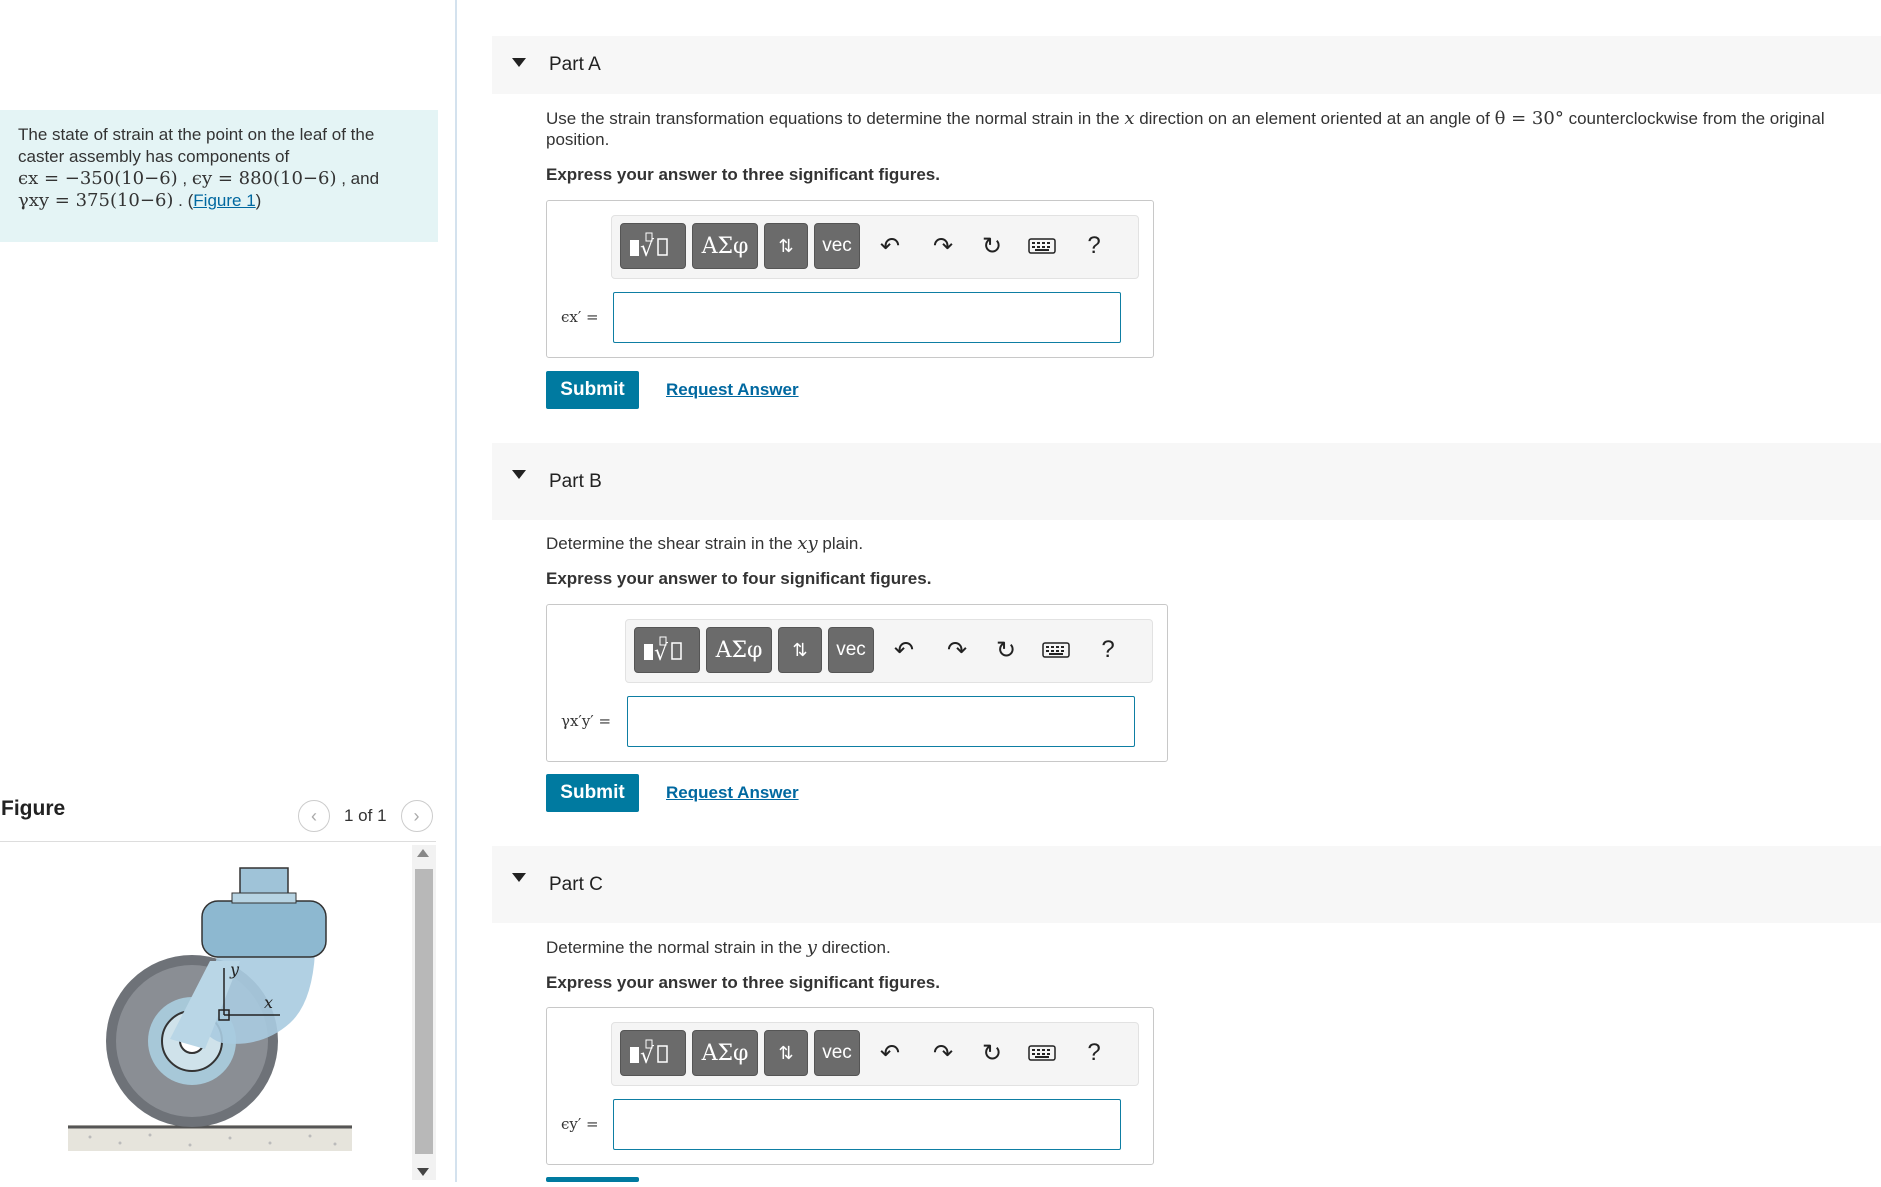 The height and width of the screenshot is (1187, 1881). What do you see at coordinates (592, 793) in the screenshot?
I see `part-b-submit-button: Submit` at bounding box center [592, 793].